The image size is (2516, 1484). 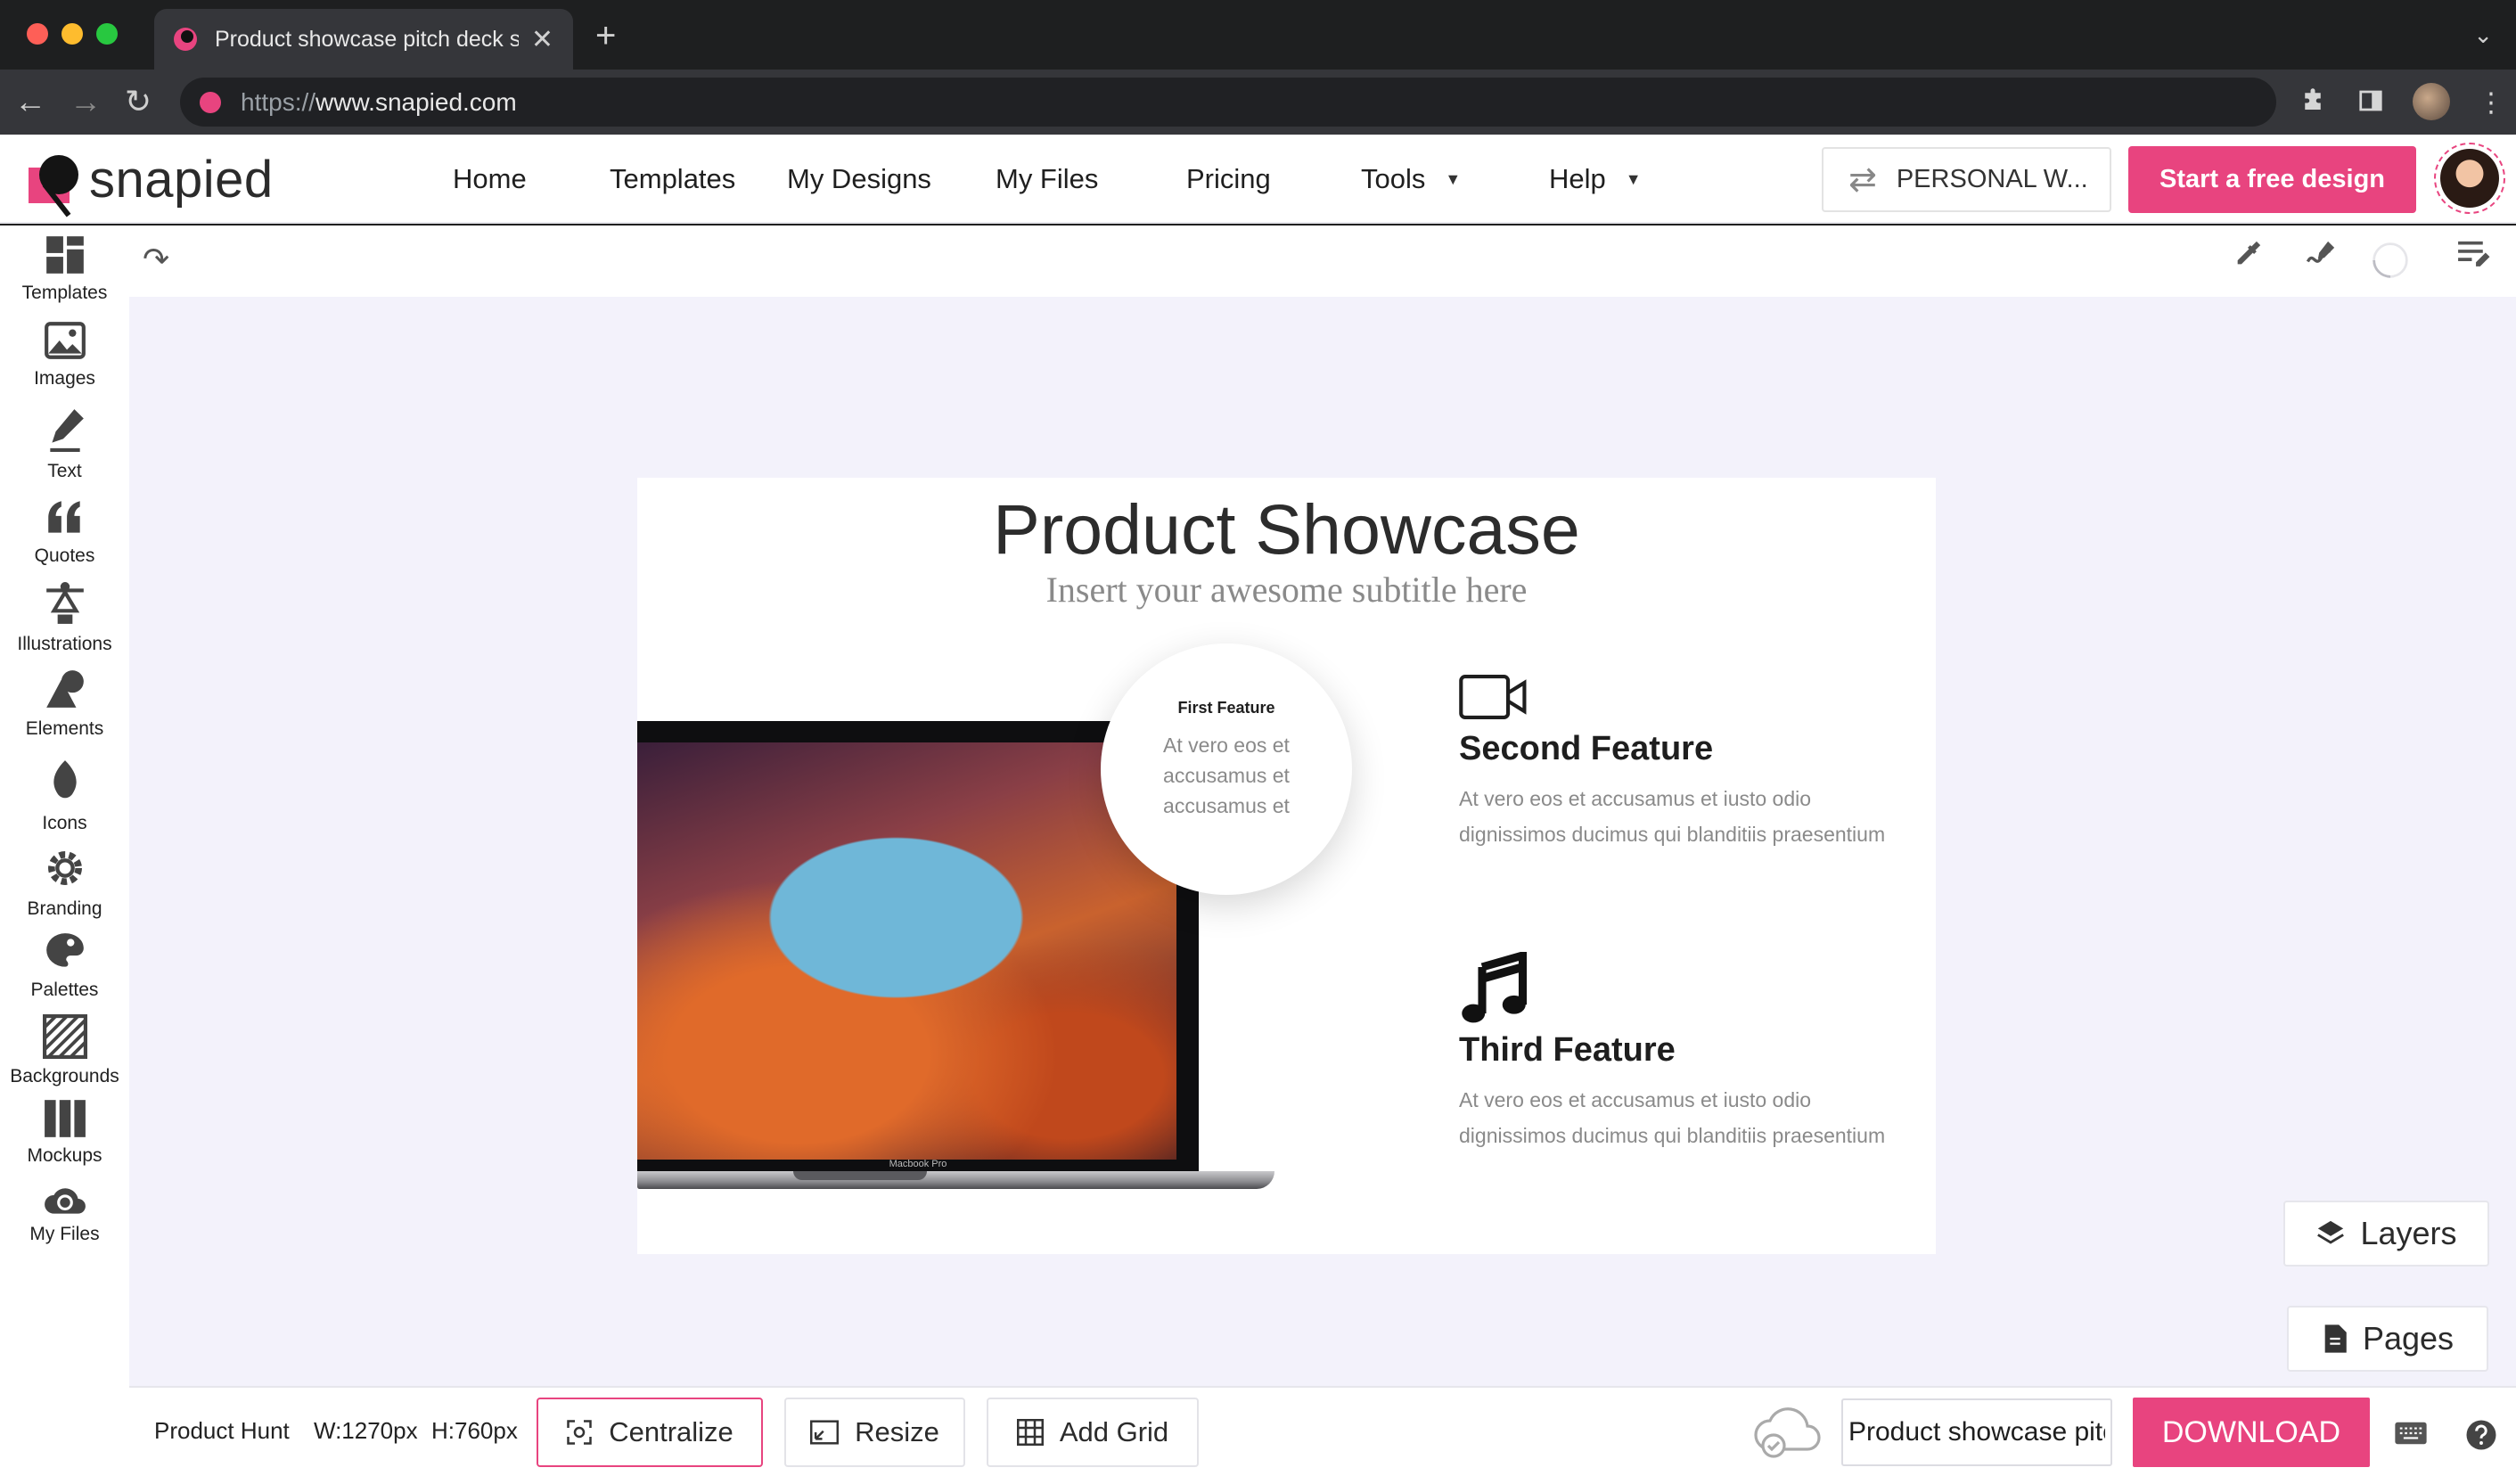 I want to click on nav-tools: Tools ▼, so click(x=1411, y=179).